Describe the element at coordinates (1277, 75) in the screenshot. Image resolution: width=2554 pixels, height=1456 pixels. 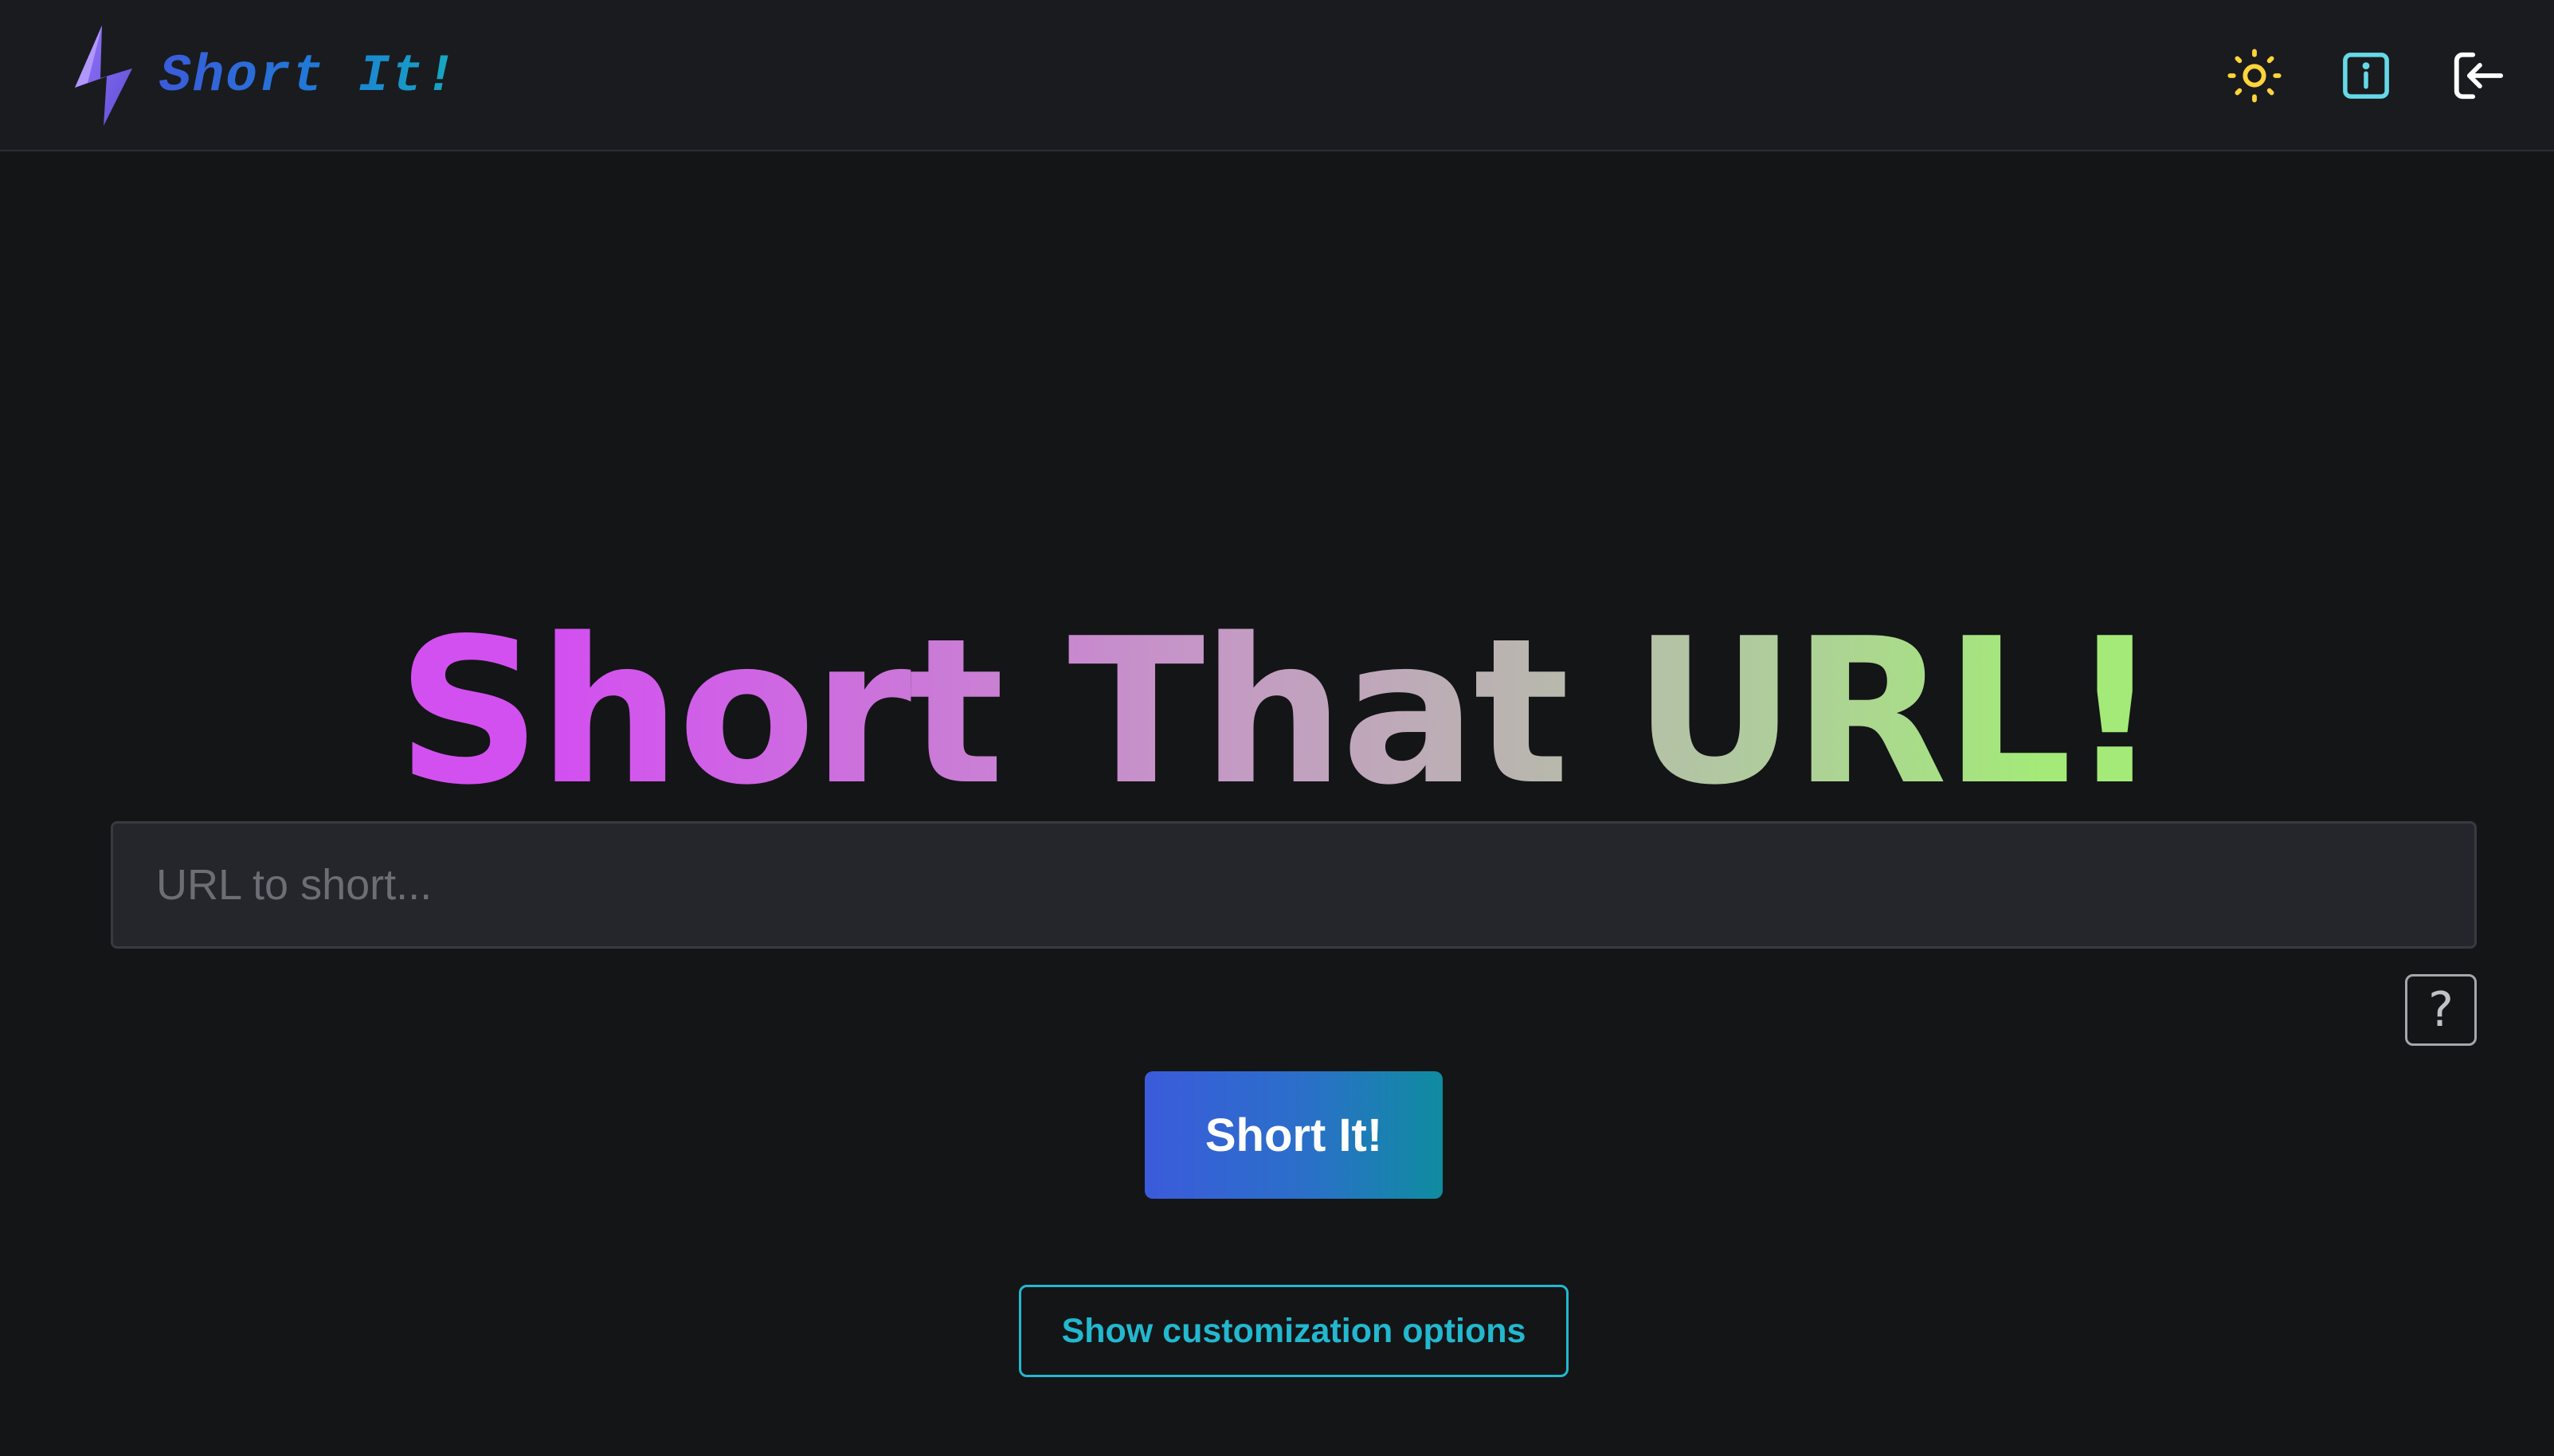
I see `top-navbar: Short It!` at that location.